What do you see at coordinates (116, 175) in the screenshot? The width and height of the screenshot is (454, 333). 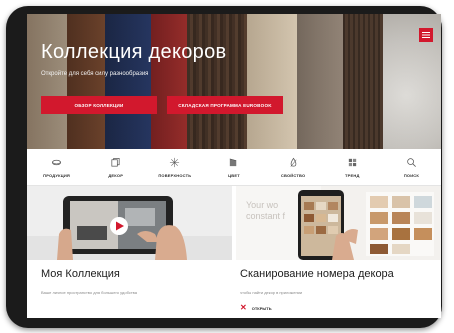 I see `nav-label: ДЕКОР` at bounding box center [116, 175].